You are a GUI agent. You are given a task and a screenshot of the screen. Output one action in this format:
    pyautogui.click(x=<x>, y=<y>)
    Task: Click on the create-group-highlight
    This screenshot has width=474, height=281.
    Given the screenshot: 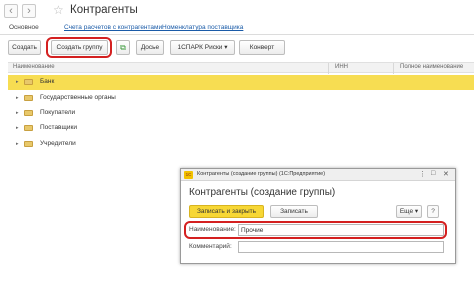 What is the action you would take?
    pyautogui.click(x=79, y=47)
    